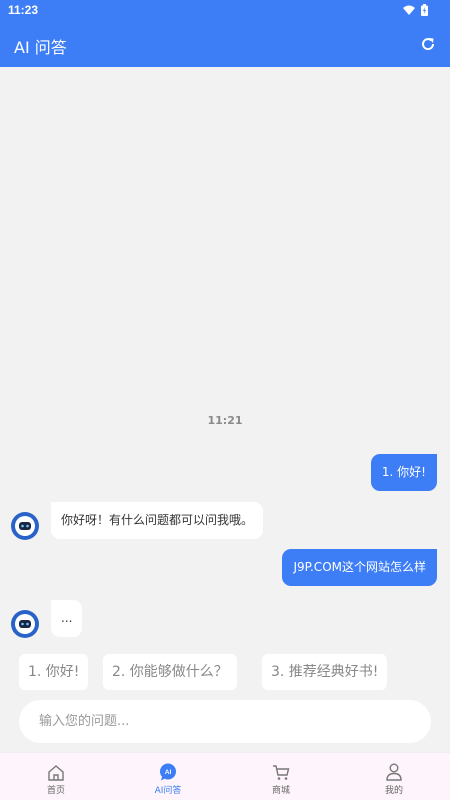 The width and height of the screenshot is (450, 800). I want to click on status-bar: 11:23, so click(225, 11).